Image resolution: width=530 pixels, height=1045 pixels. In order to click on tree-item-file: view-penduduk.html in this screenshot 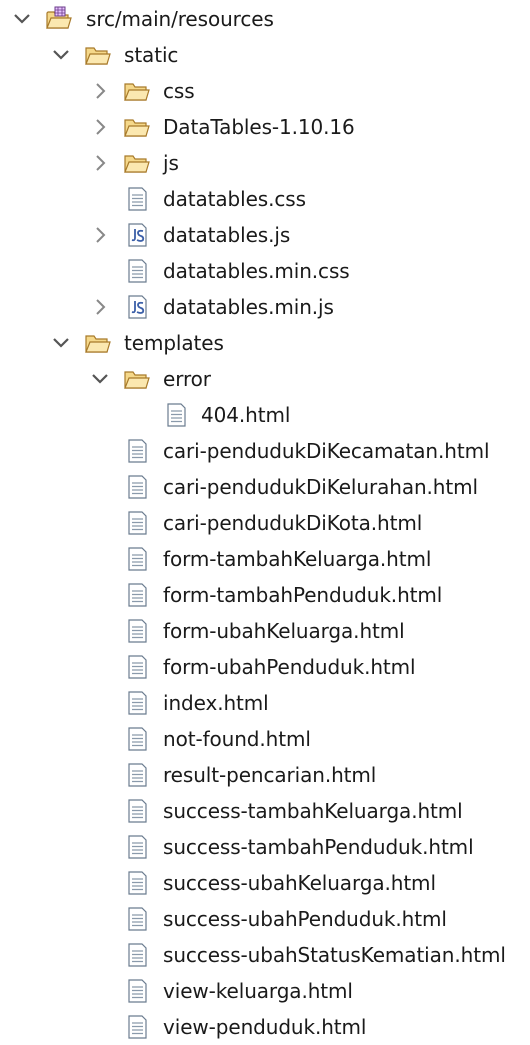, I will do `click(265, 1027)`.